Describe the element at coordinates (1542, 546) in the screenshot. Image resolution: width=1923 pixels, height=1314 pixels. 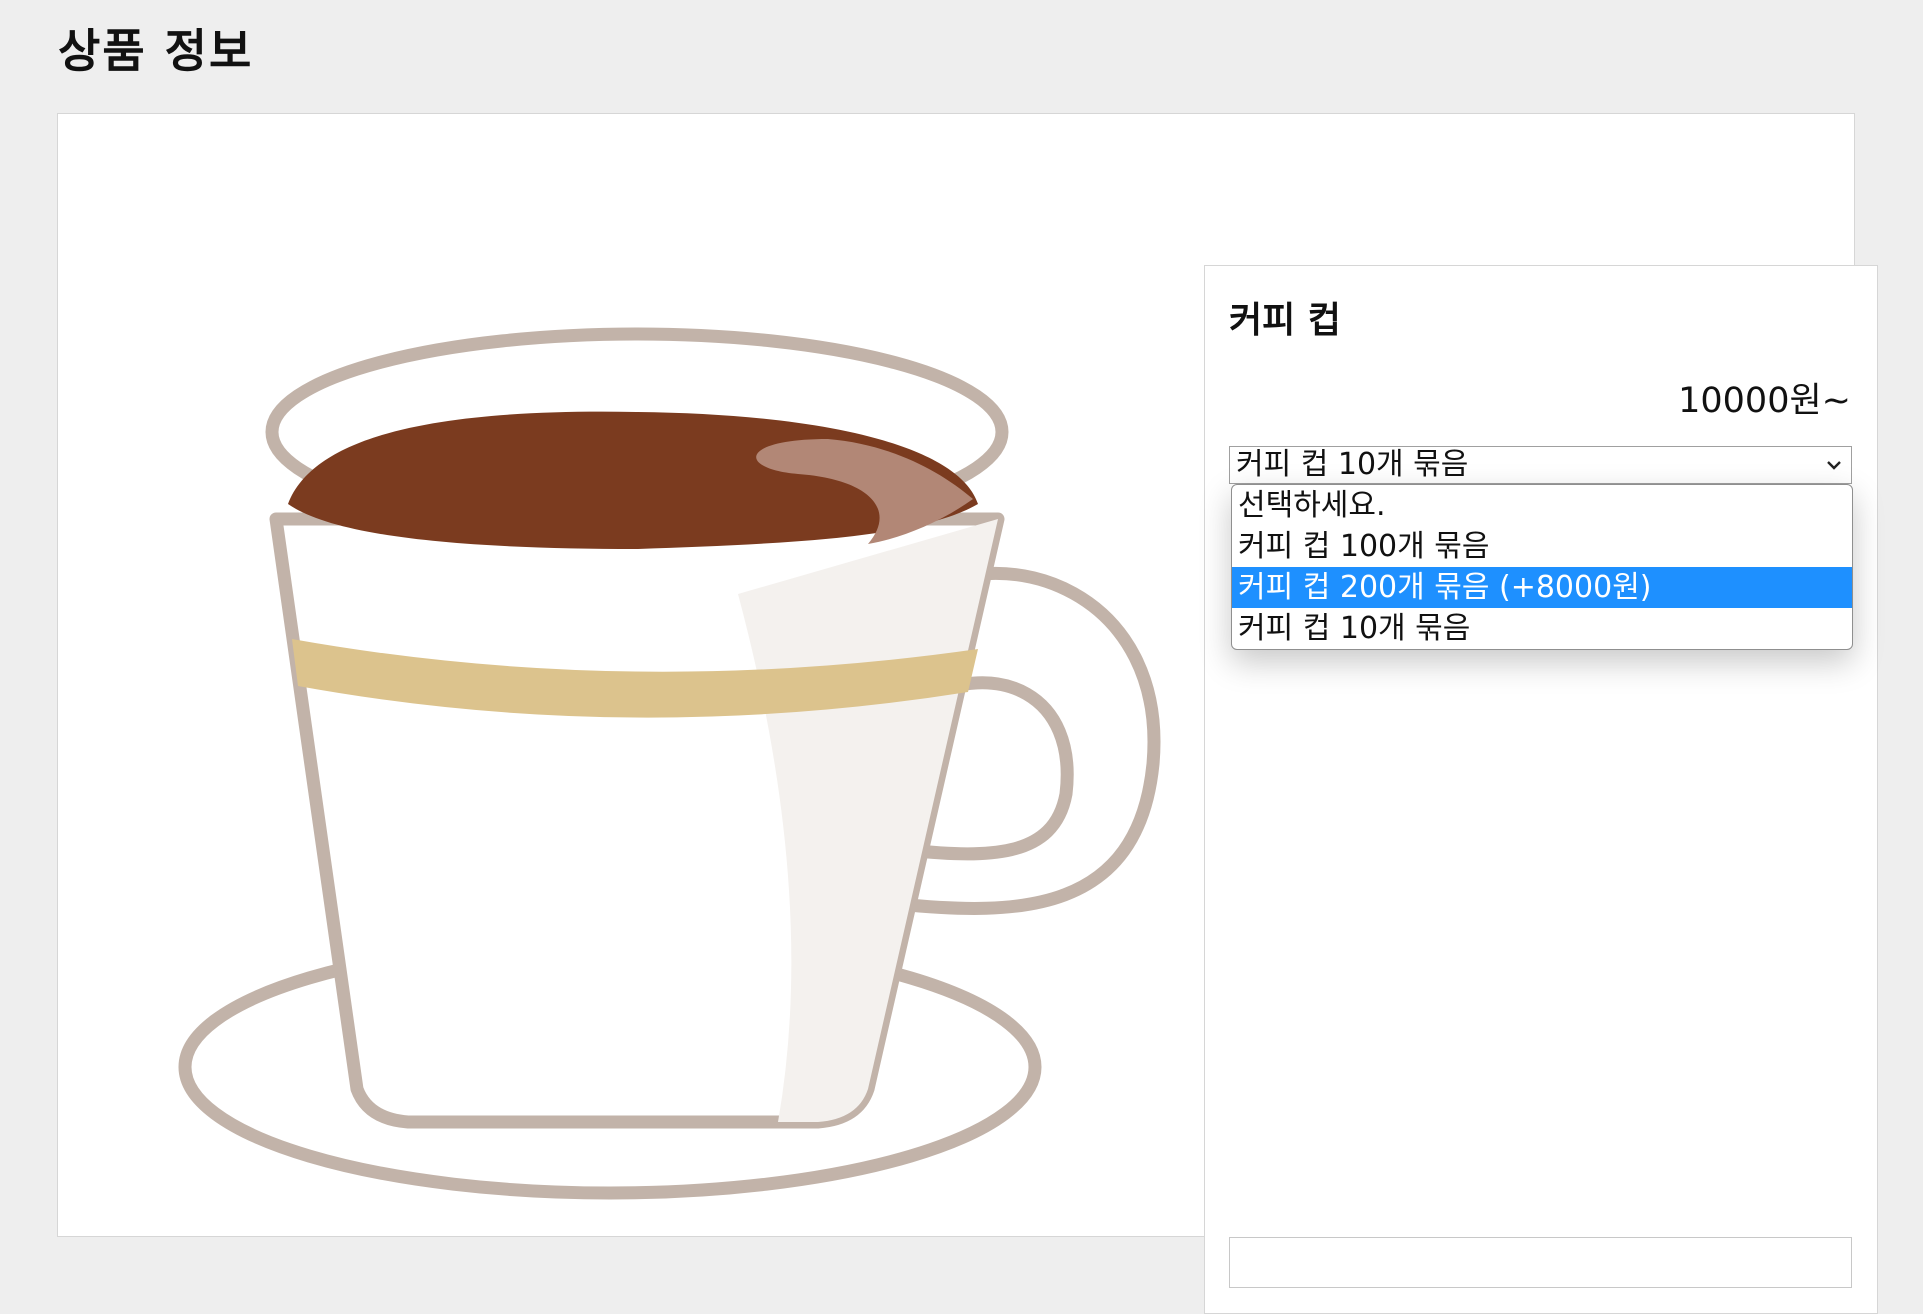
I see `option-item: 커피 컵 100개 묶음` at that location.